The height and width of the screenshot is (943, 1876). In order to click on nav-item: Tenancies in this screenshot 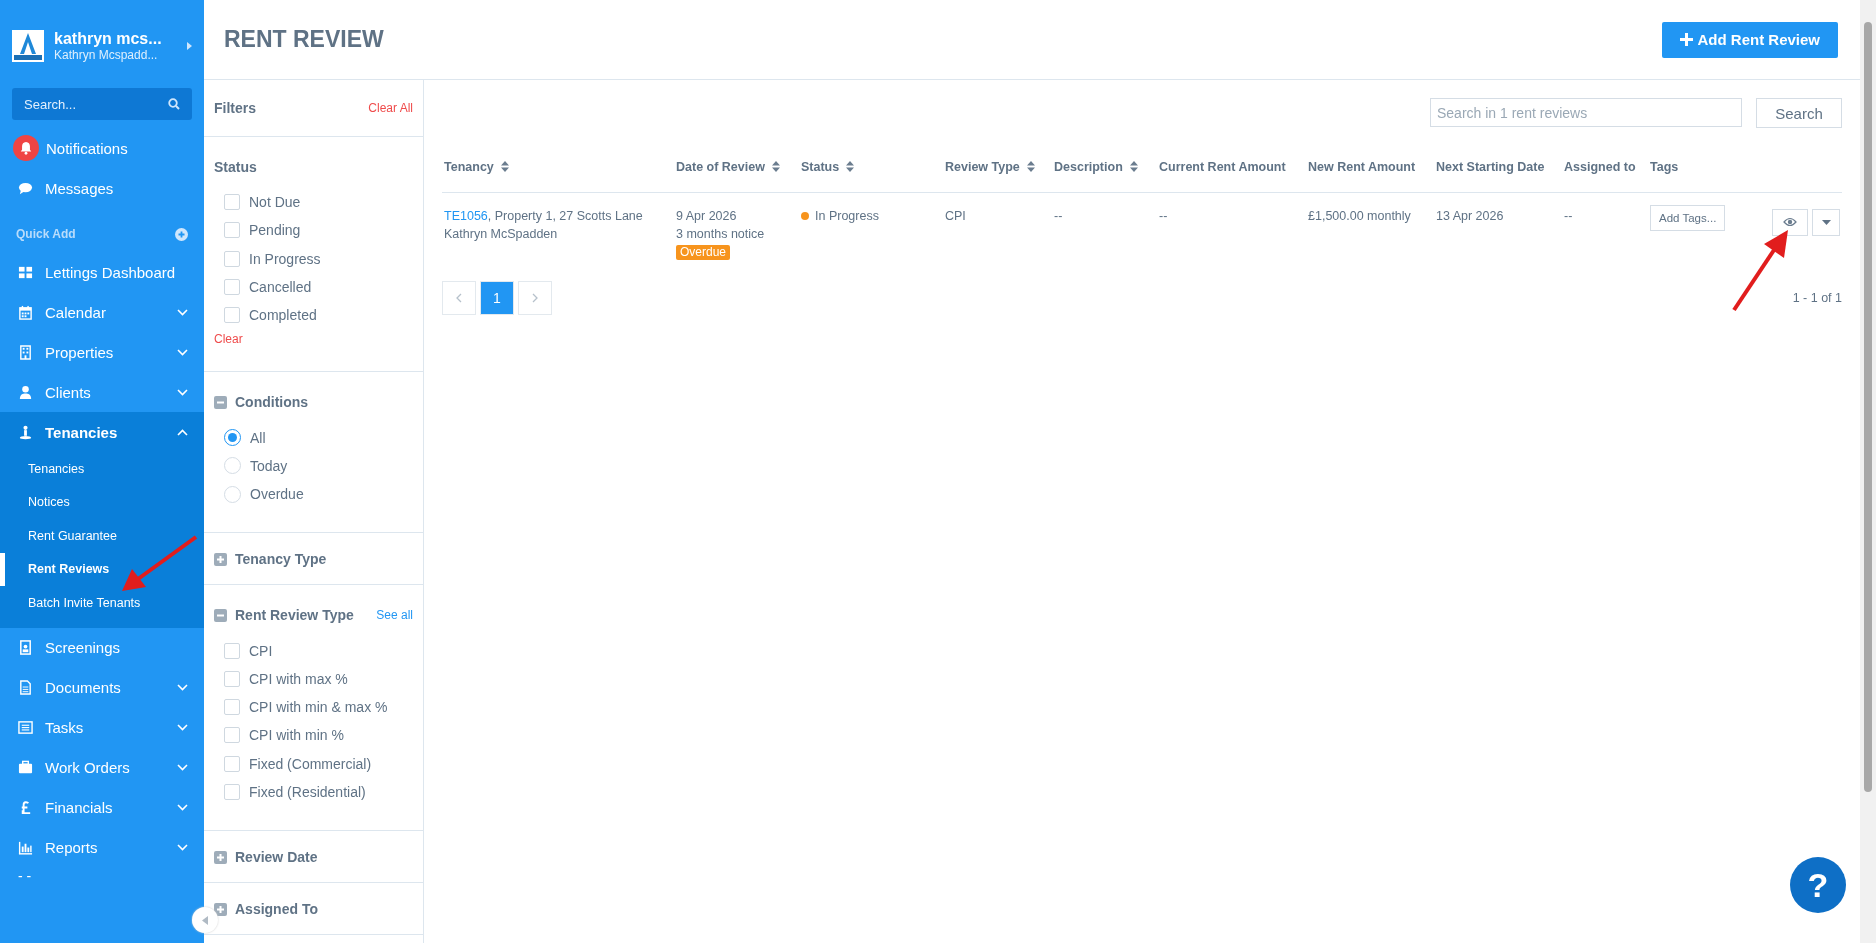, I will do `click(102, 432)`.